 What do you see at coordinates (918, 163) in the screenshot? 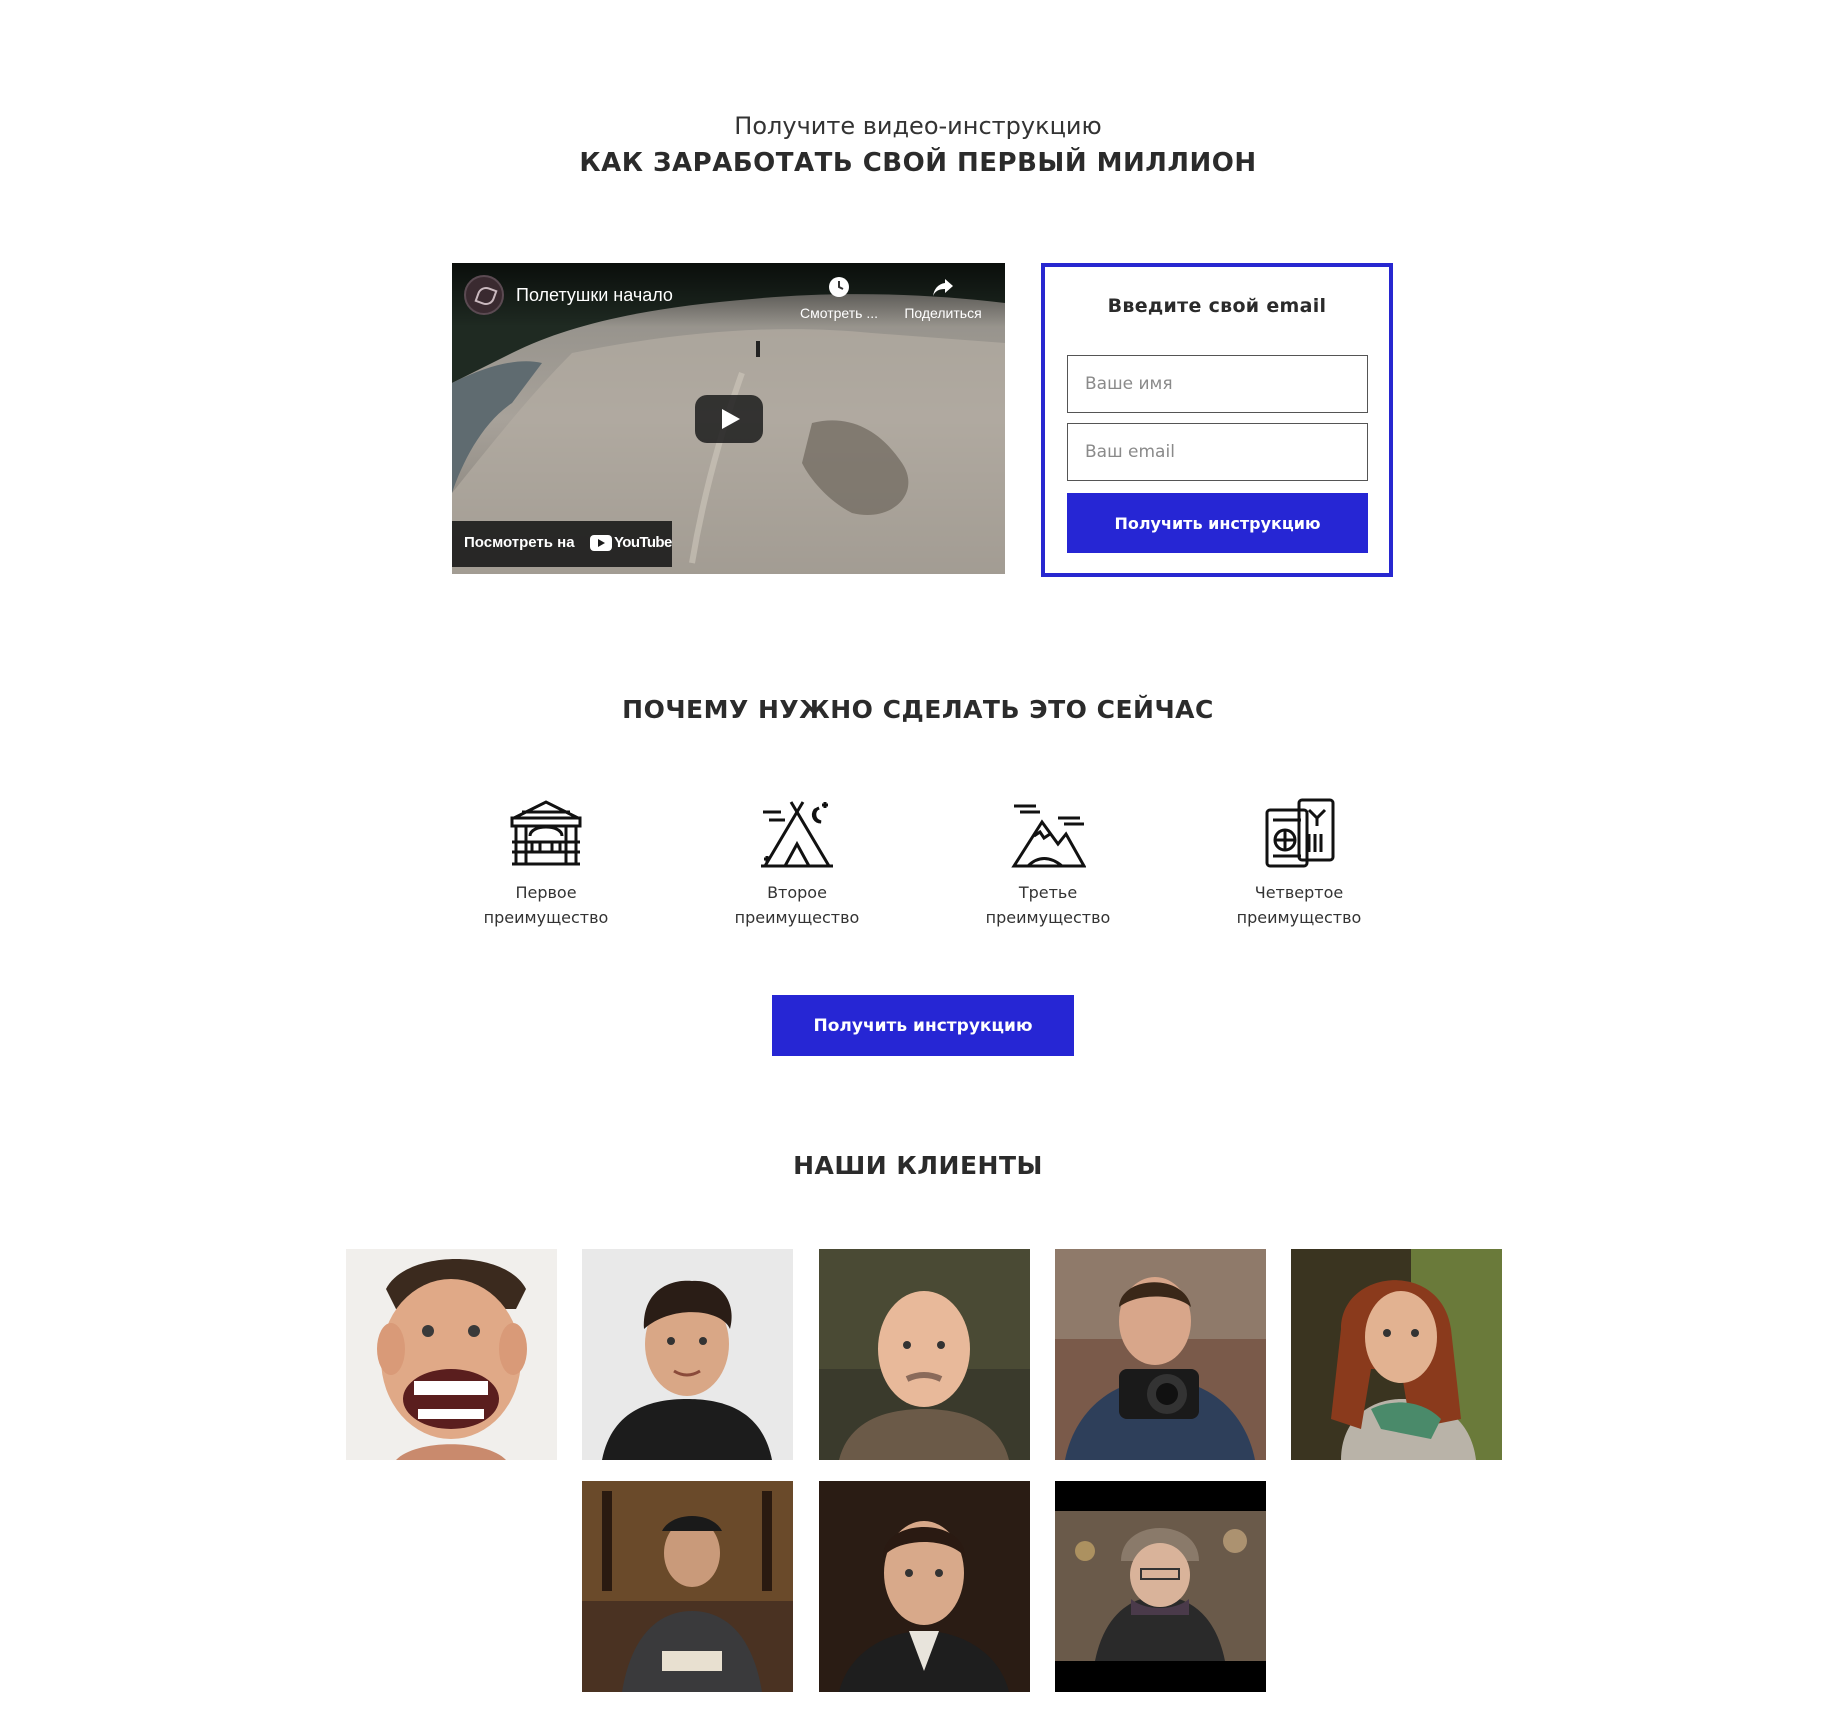
I see `hero-title: КАК ЗАРАБОТАТЬ СВОЙ ПЕРВЫЙ МИЛЛИОН` at bounding box center [918, 163].